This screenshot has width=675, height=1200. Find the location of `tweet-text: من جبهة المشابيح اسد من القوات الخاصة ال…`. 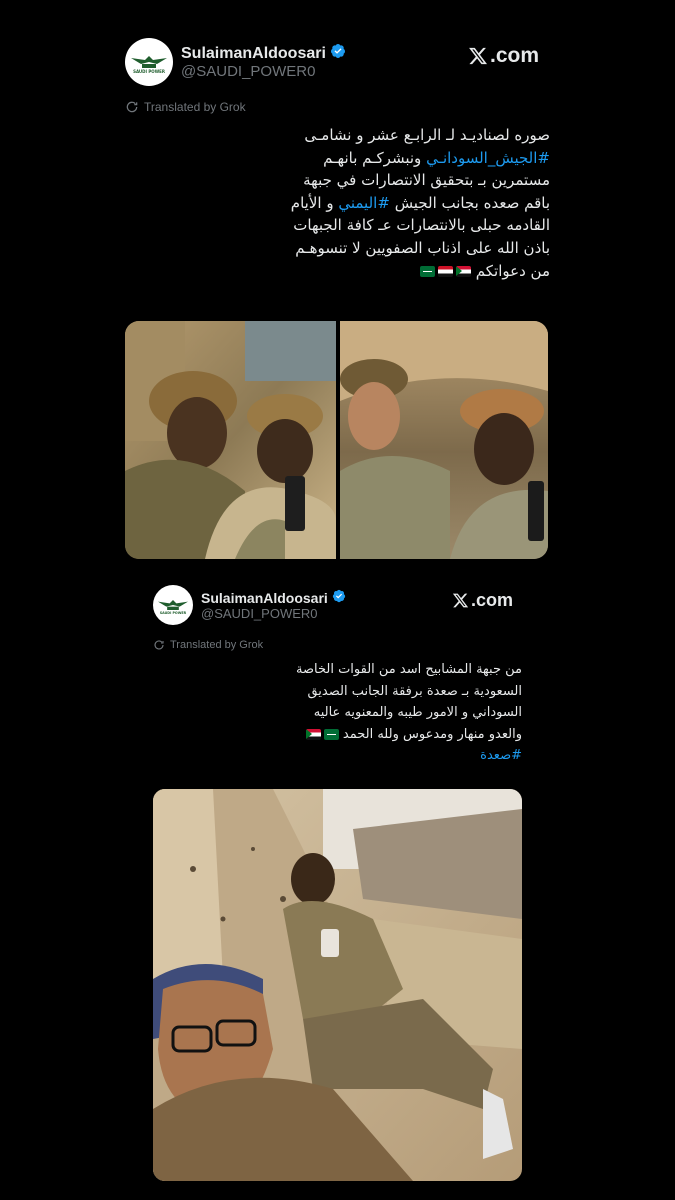

tweet-text: من جبهة المشابيح اسد من القوات الخاصة ال… is located at coordinates (342, 713).